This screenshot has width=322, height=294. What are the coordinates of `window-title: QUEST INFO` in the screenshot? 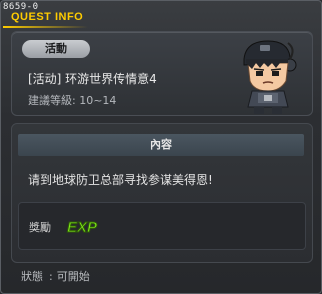 It's located at (47, 17).